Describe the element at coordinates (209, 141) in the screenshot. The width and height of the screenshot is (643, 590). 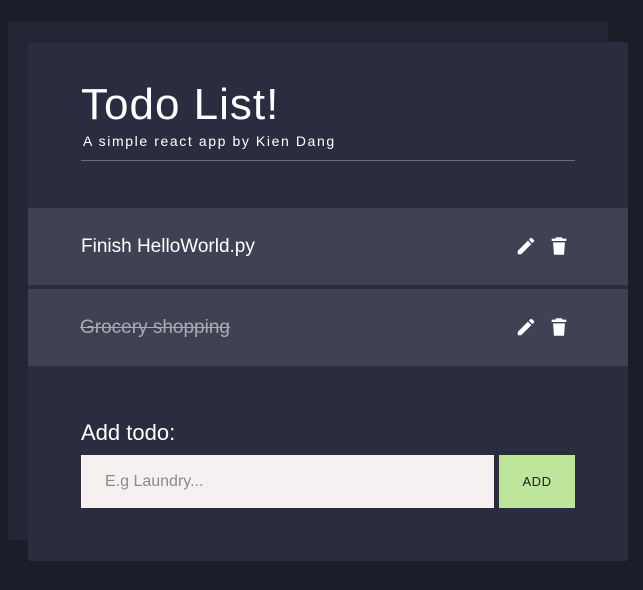
I see `page-subtitle: A simple react app by Kien Dang` at that location.